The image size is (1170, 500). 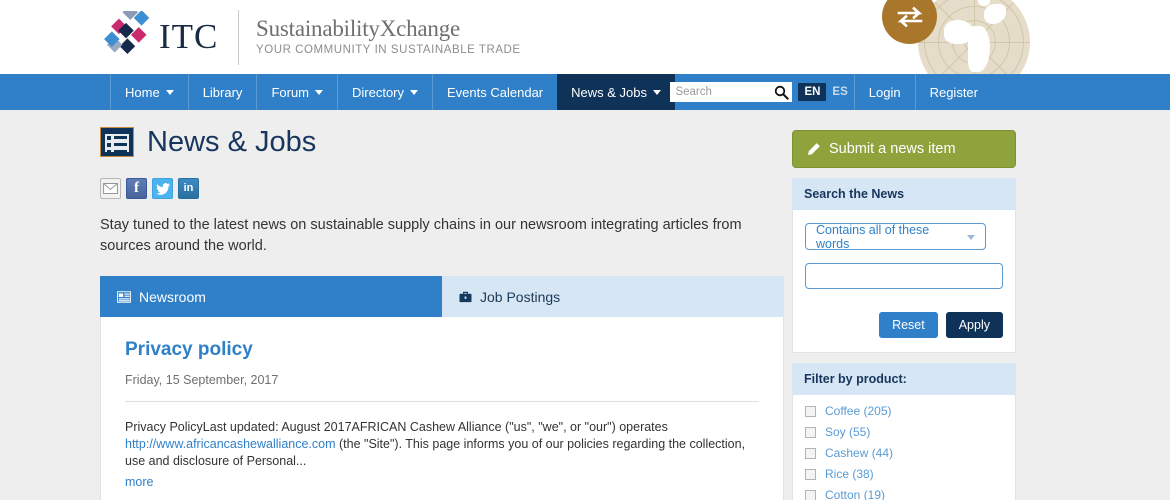 I want to click on nav-item-directory: Directory, so click(x=384, y=92).